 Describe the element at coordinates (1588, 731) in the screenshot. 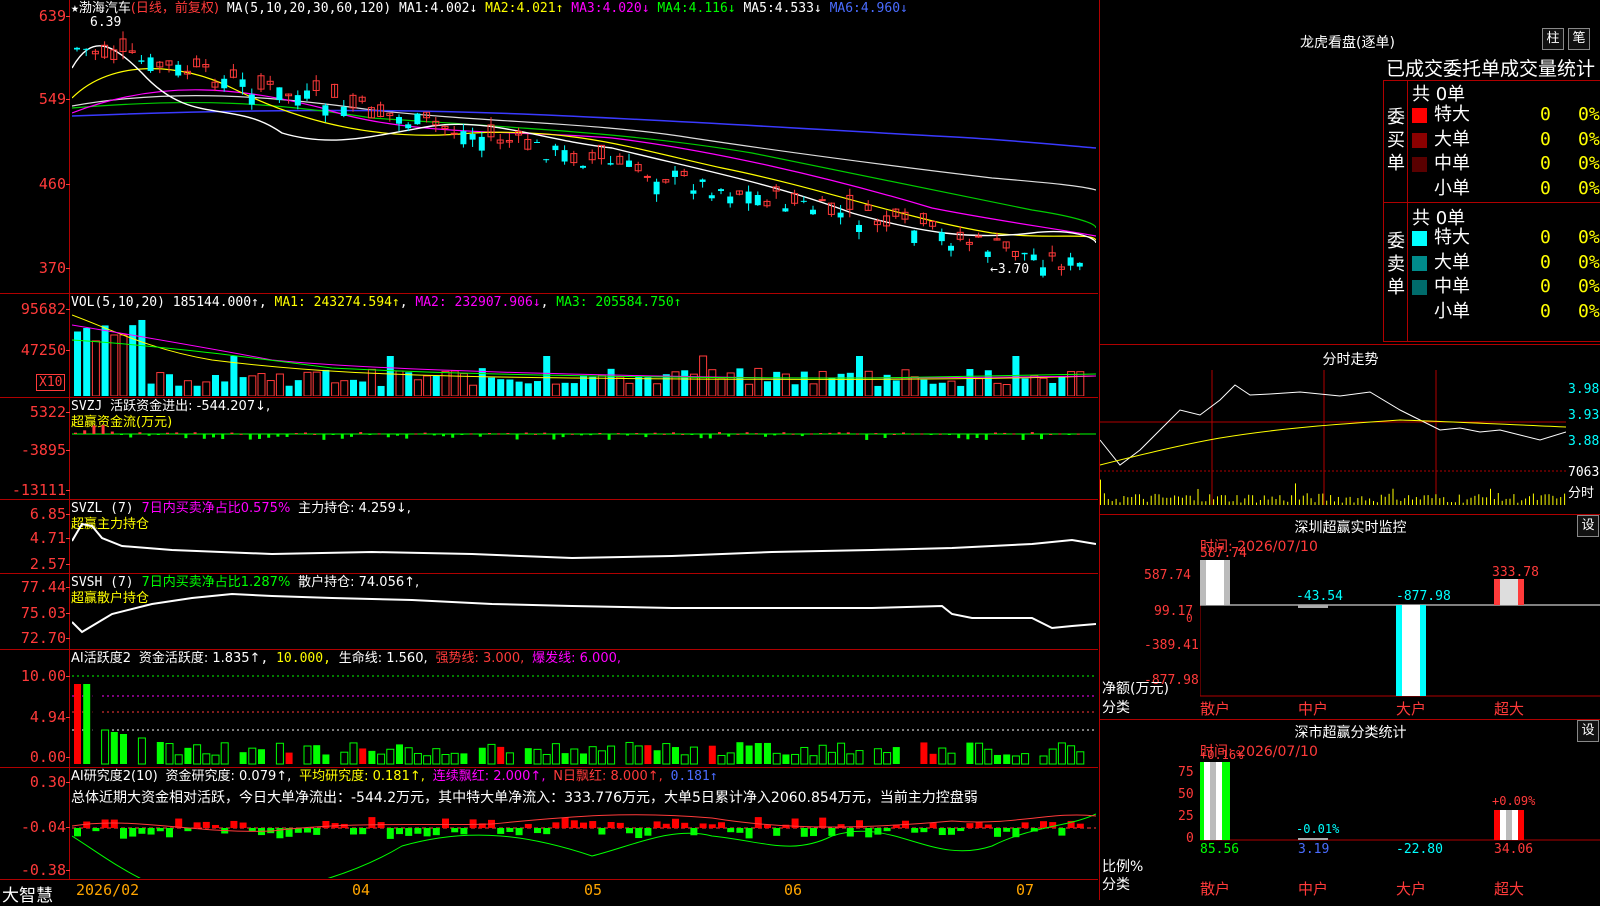

I see `classify-settings-button: 设` at that location.